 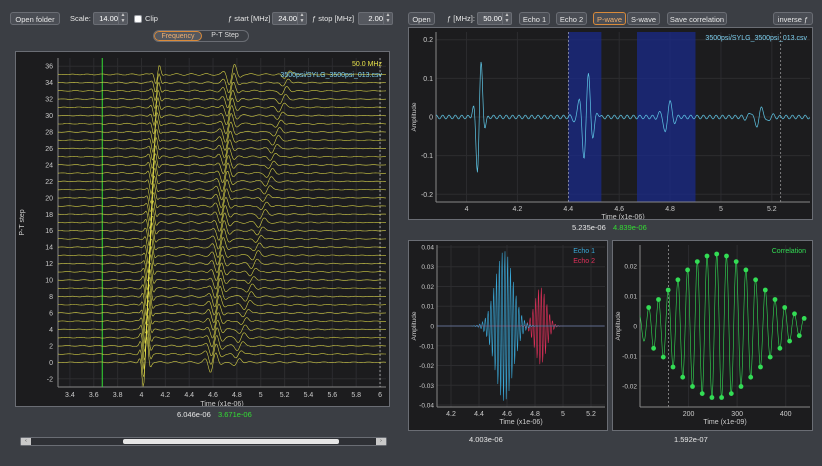 I want to click on y-tick-label: 0.2, so click(x=428, y=40).